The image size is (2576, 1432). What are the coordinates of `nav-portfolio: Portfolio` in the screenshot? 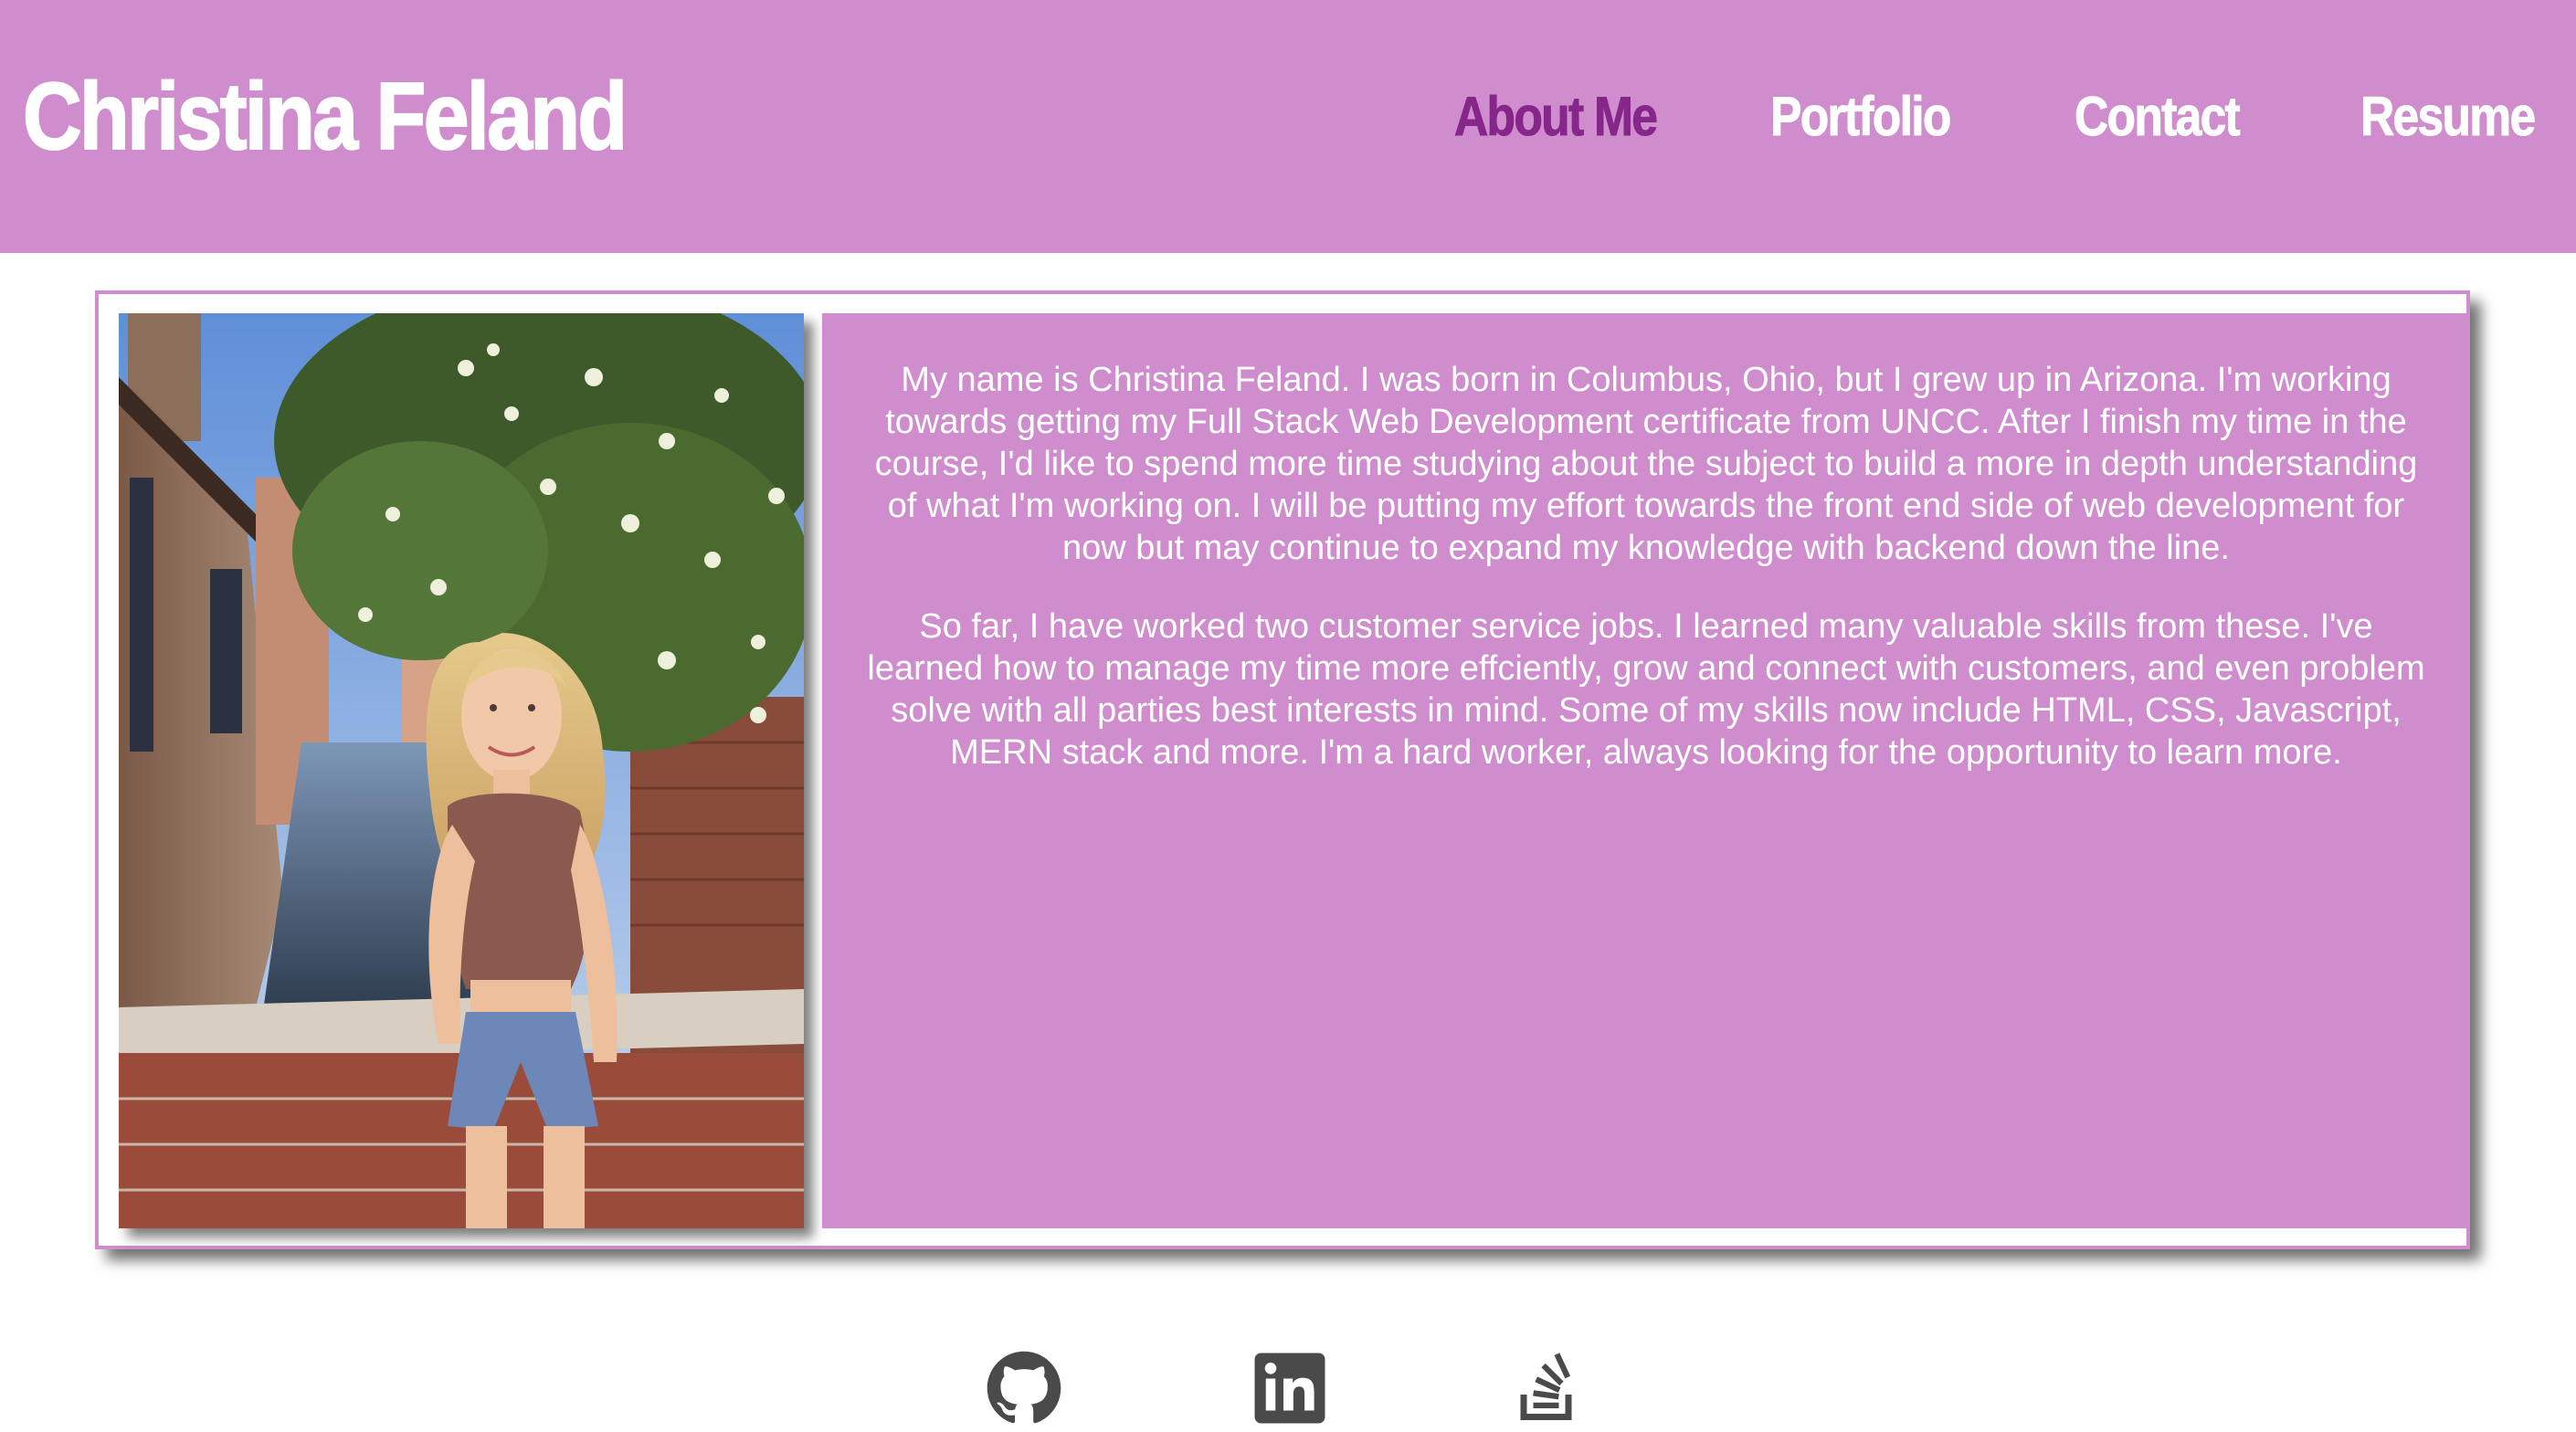 It's located at (1861, 116).